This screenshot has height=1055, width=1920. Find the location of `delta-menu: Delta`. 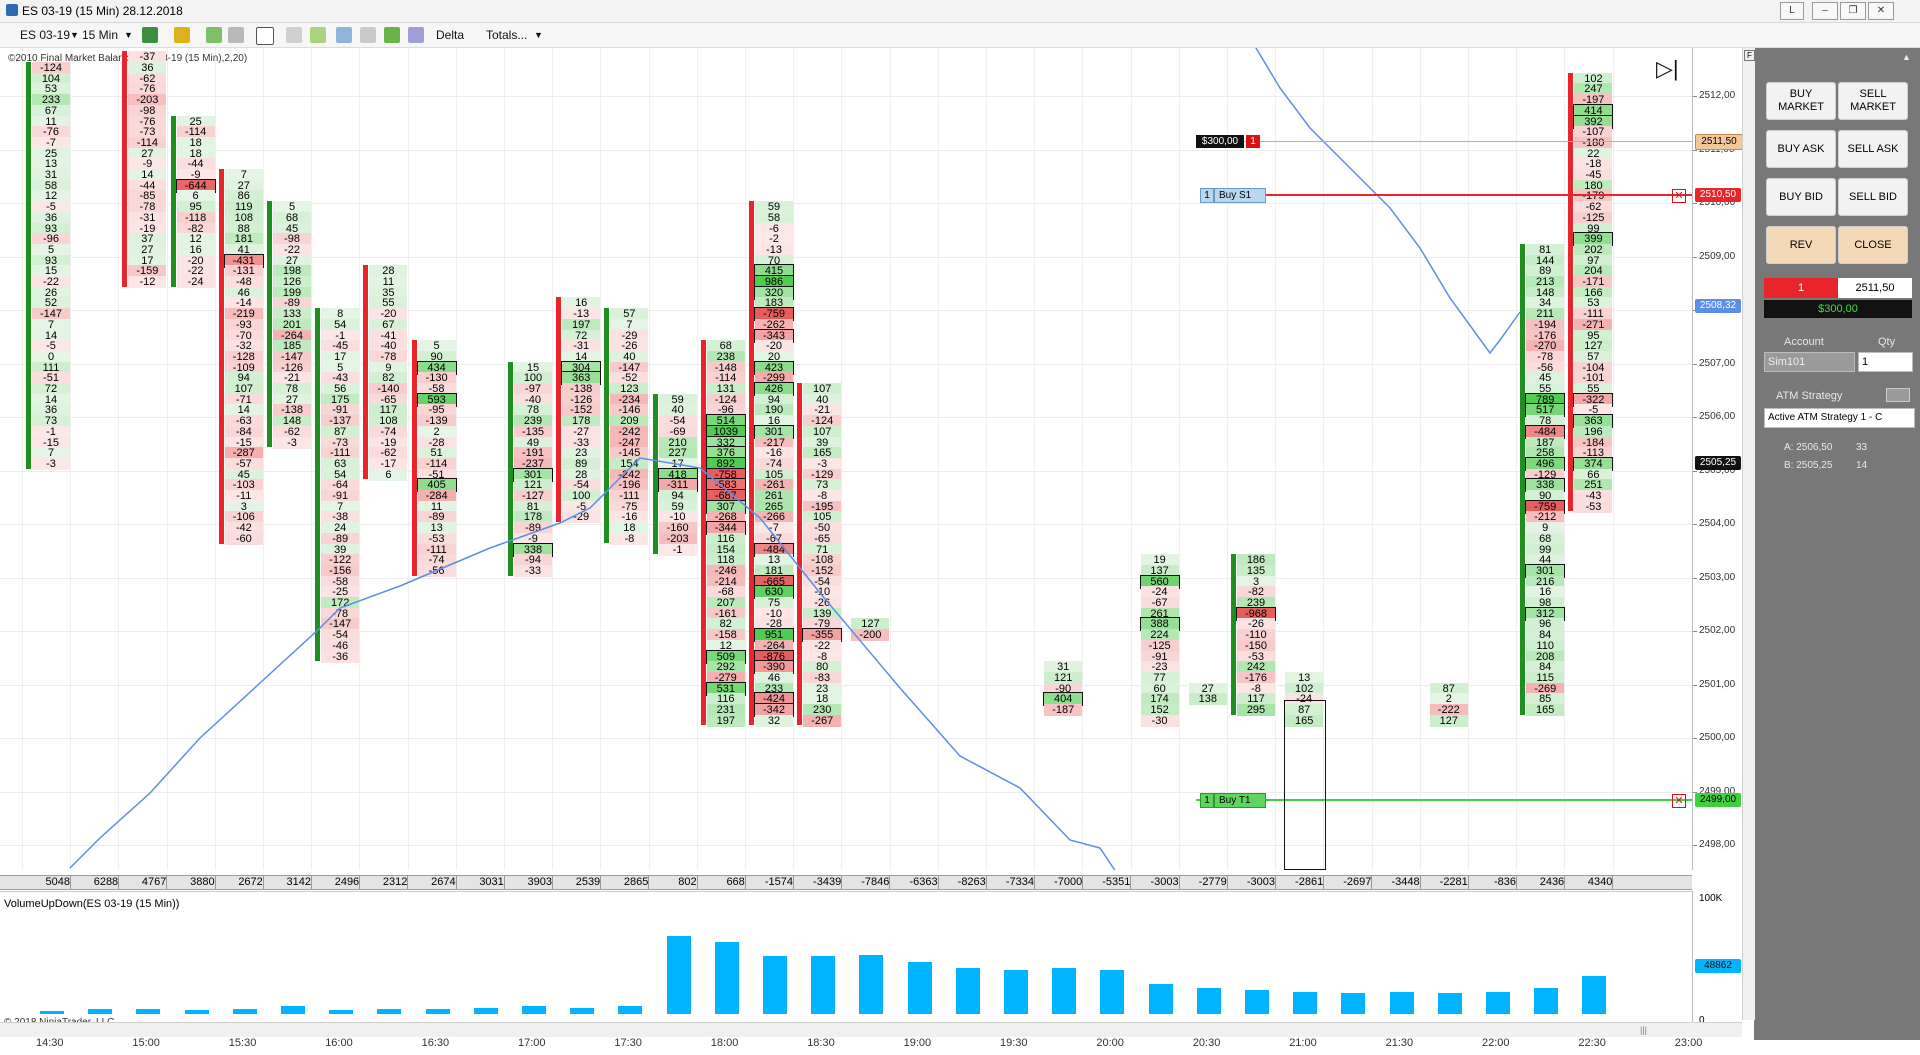

delta-menu: Delta is located at coordinates (450, 35).